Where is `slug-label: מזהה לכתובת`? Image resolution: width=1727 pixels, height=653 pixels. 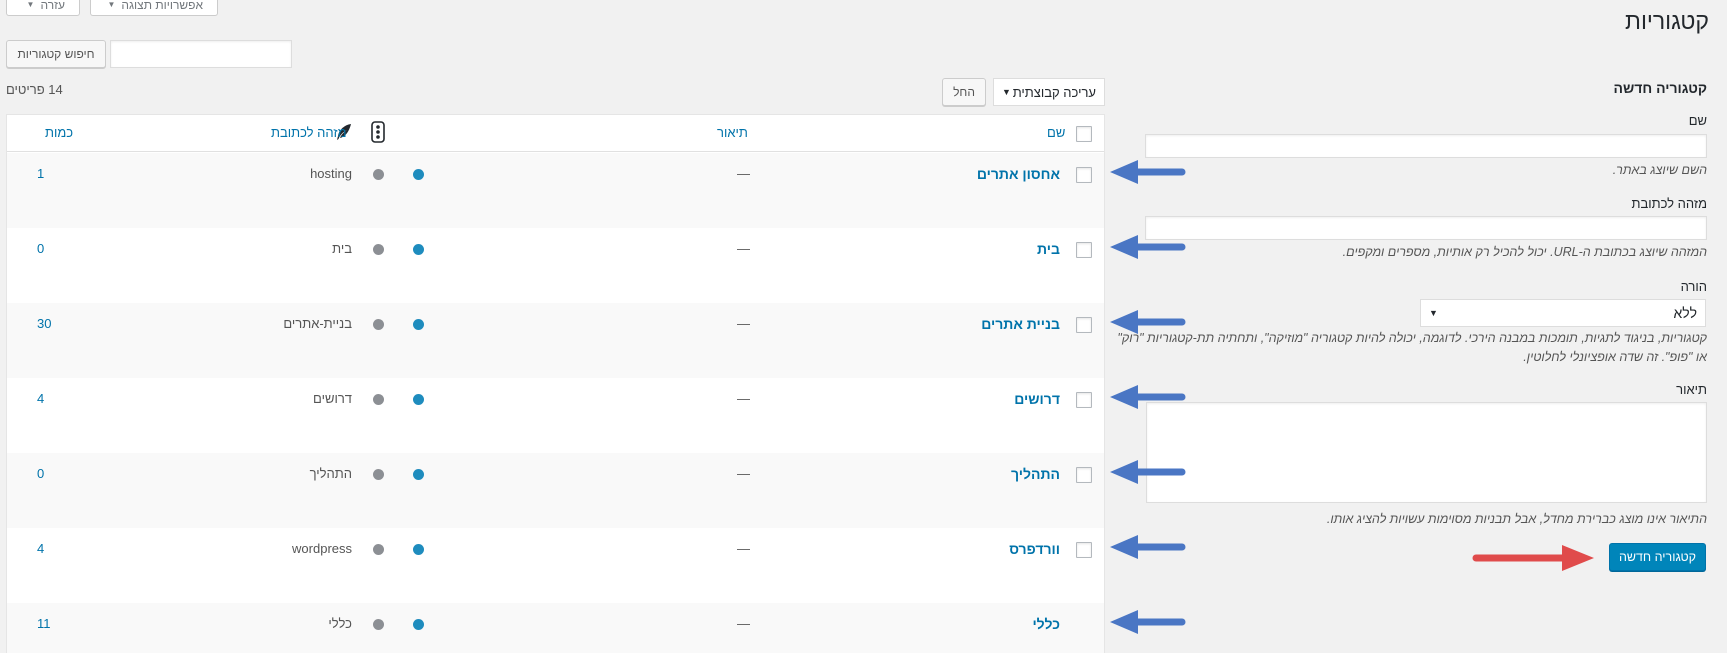
slug-label: מזהה לכתובת is located at coordinates (1669, 203).